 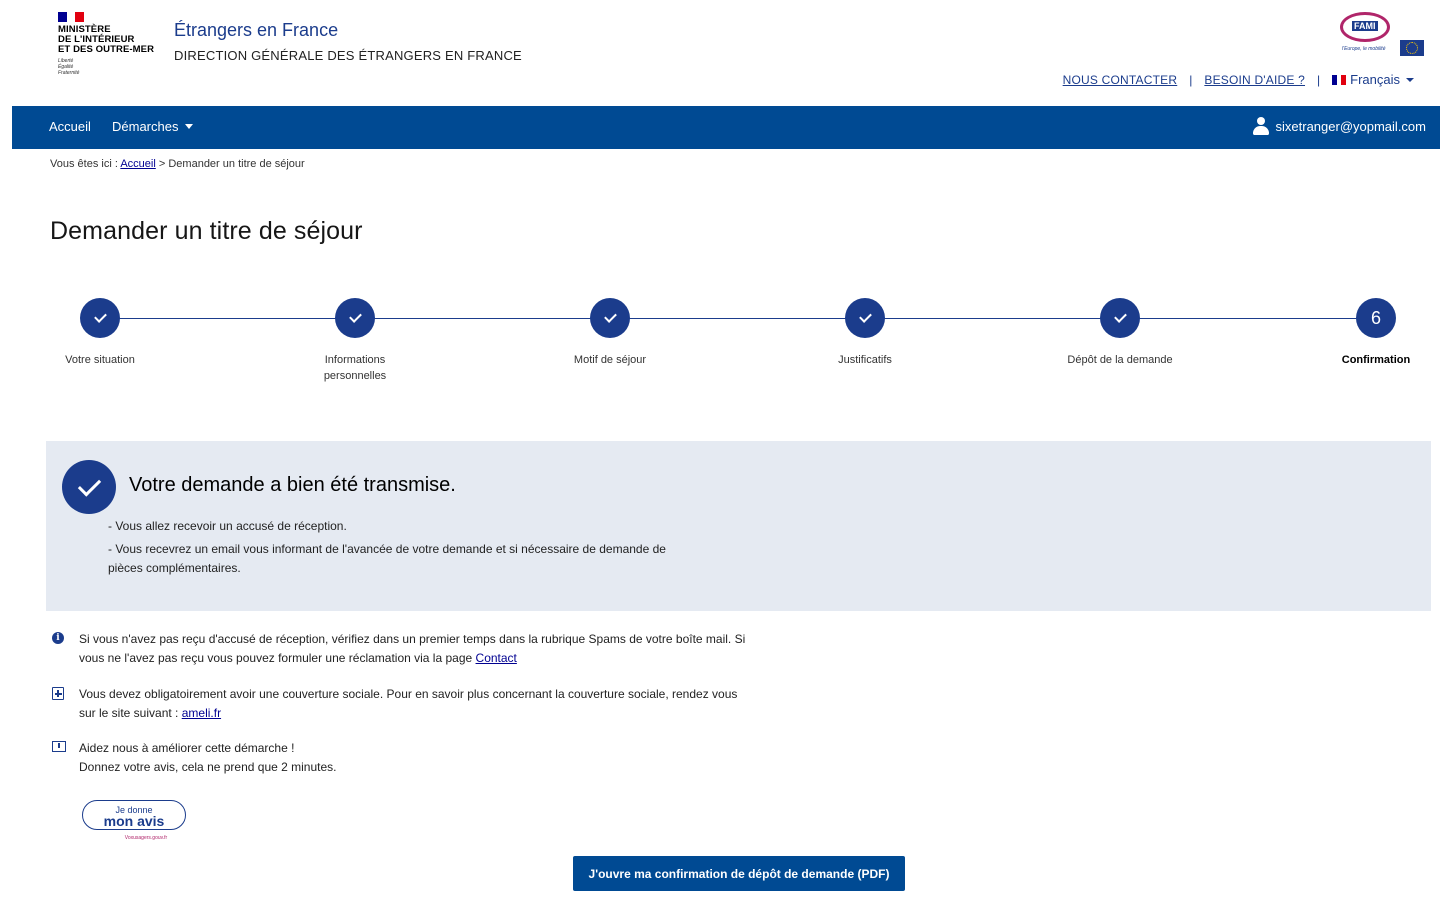 What do you see at coordinates (59, 694) in the screenshot?
I see `medical-box-icon` at bounding box center [59, 694].